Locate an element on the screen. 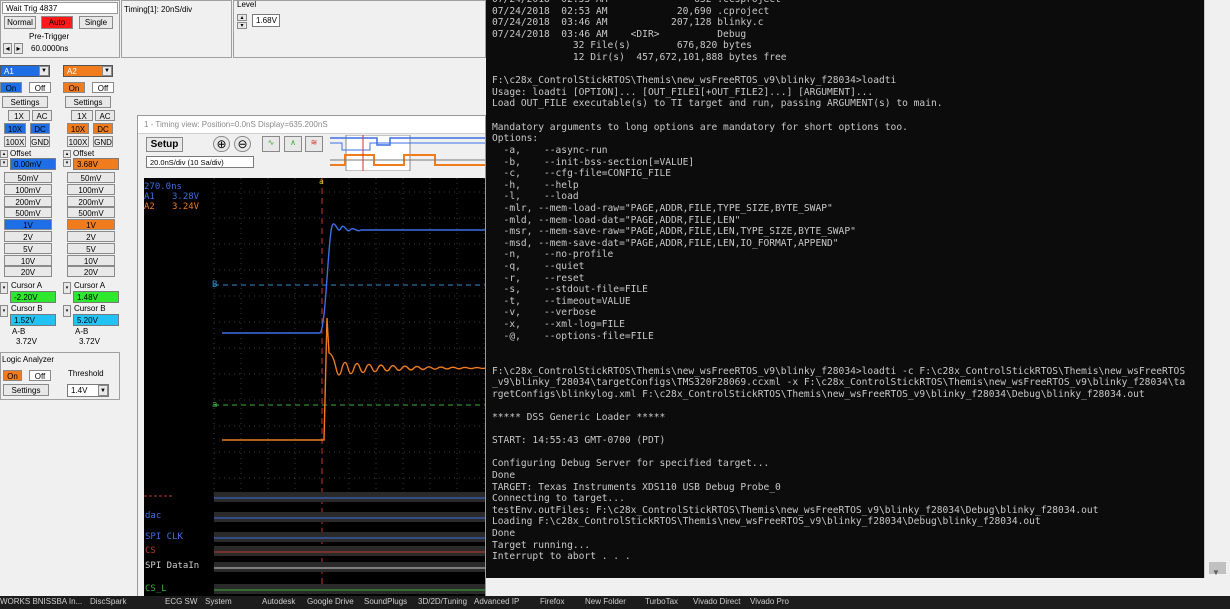  channel-a2-range-50mv: 50mV is located at coordinates (91, 177).